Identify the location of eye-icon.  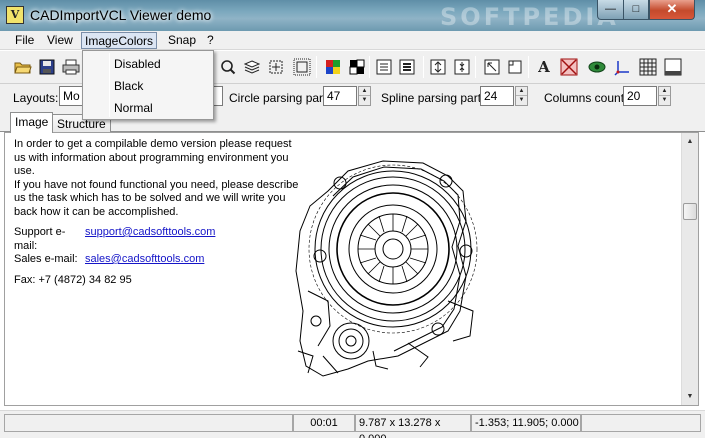
(597, 67).